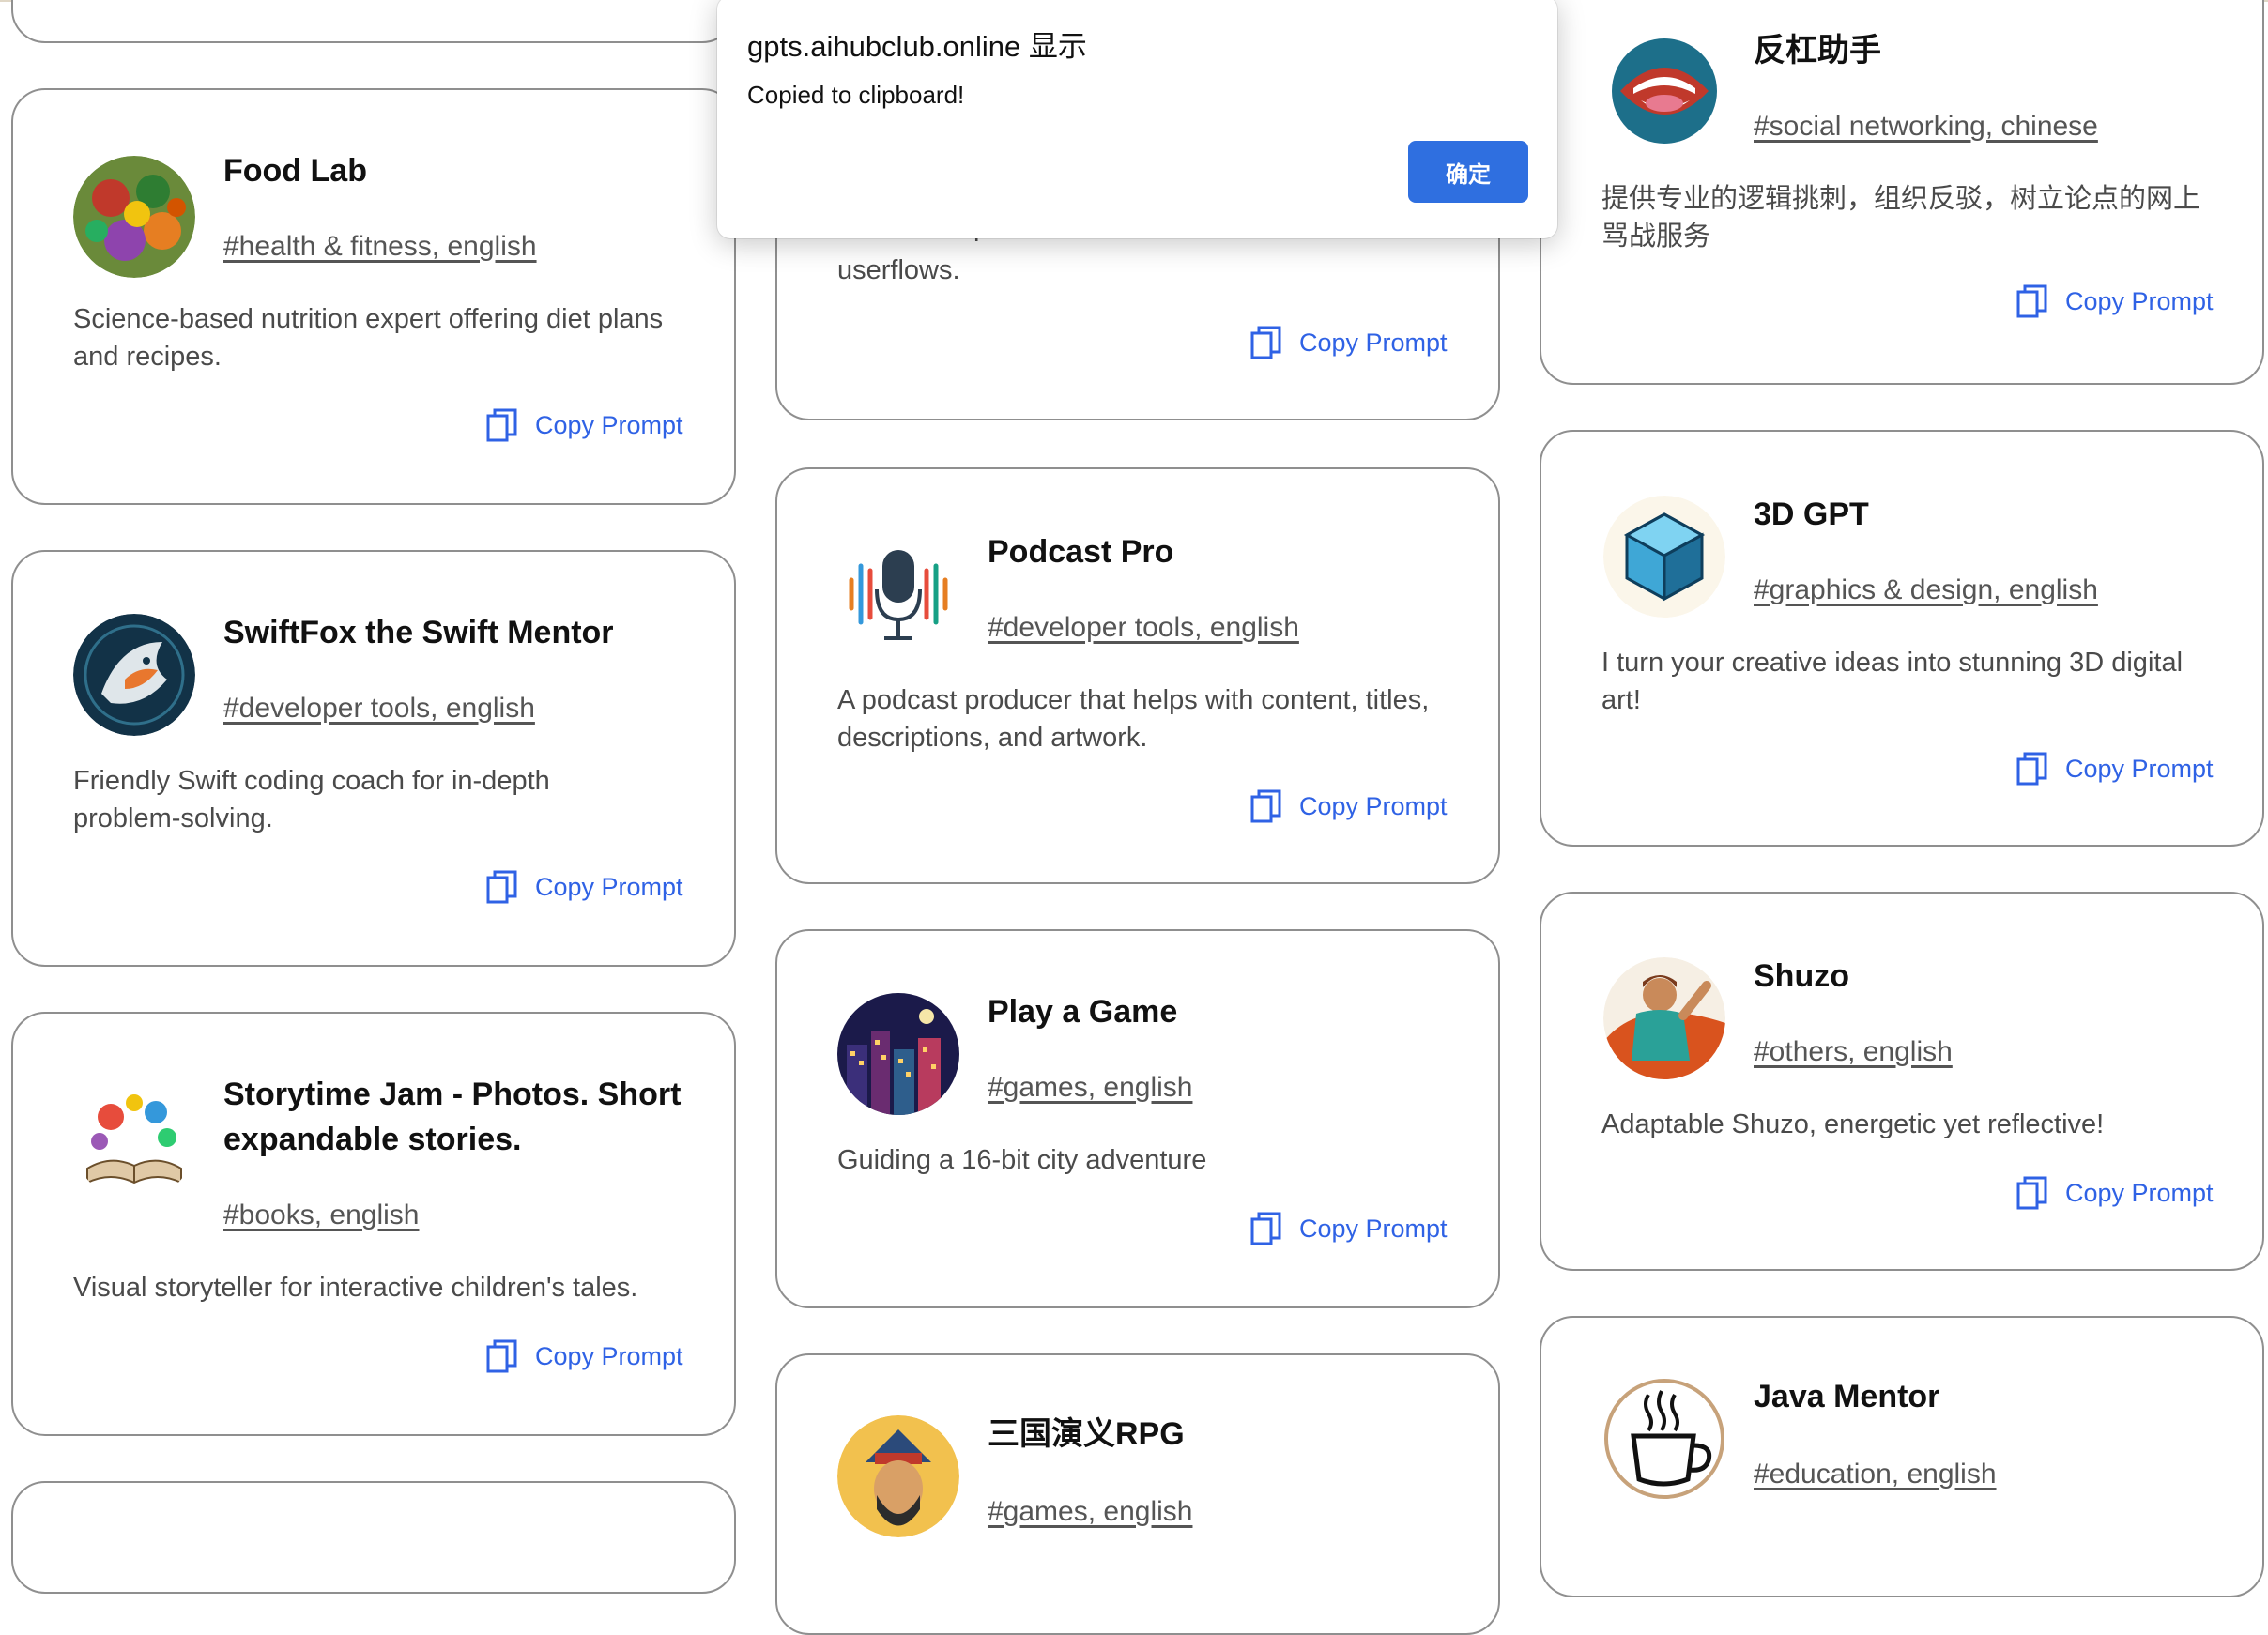 The image size is (2268, 1635). What do you see at coordinates (1664, 557) in the screenshot?
I see `cube-icon` at bounding box center [1664, 557].